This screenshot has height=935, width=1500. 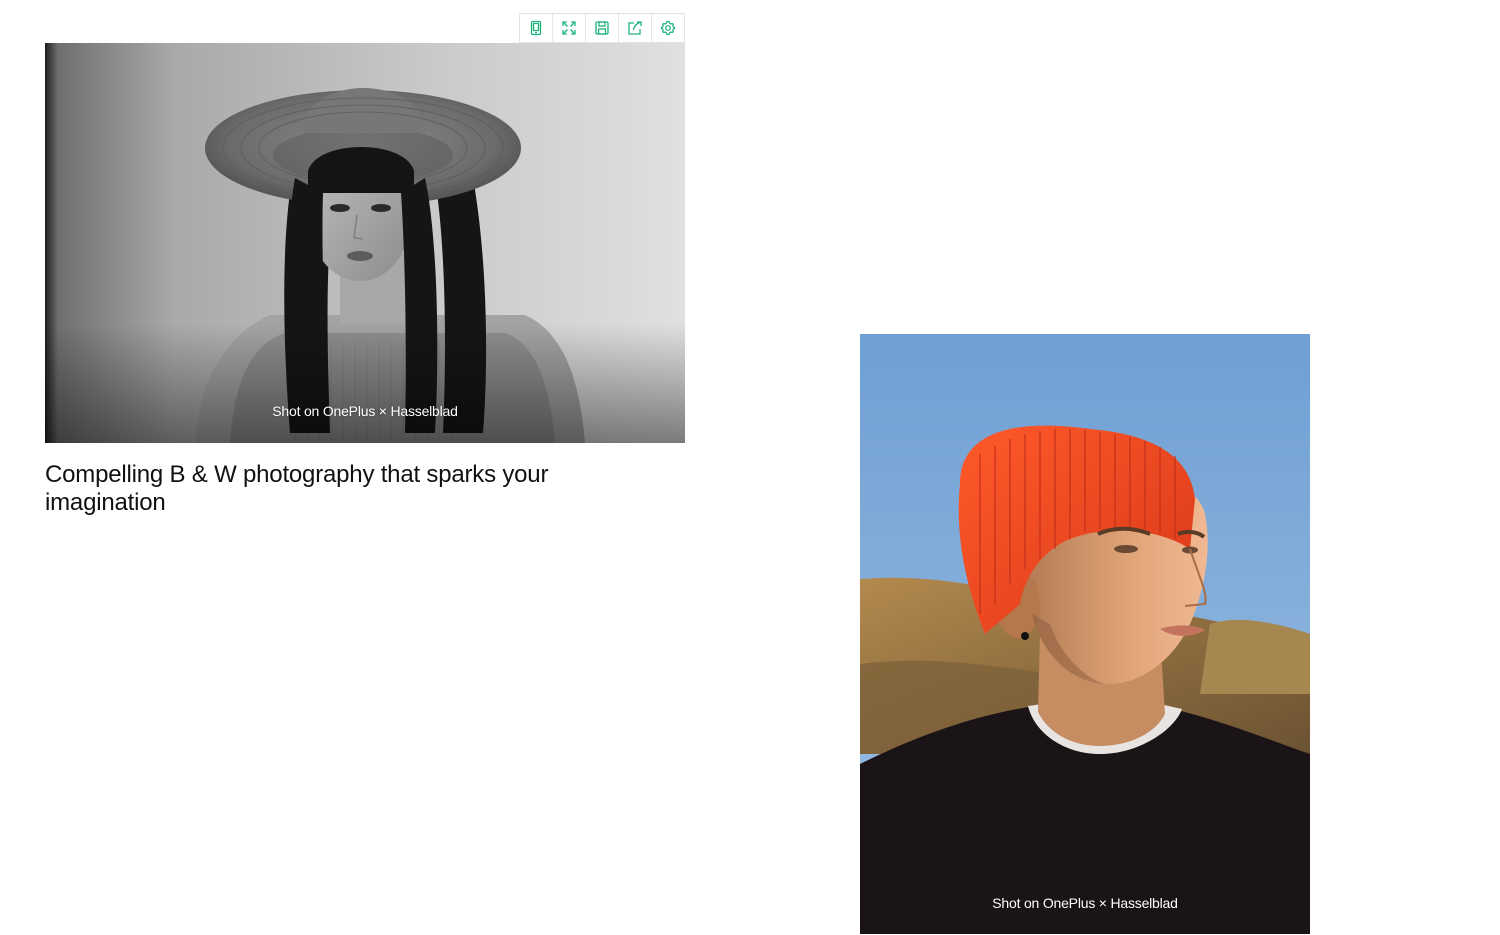 I want to click on fullscreen-button, so click(x=569, y=28).